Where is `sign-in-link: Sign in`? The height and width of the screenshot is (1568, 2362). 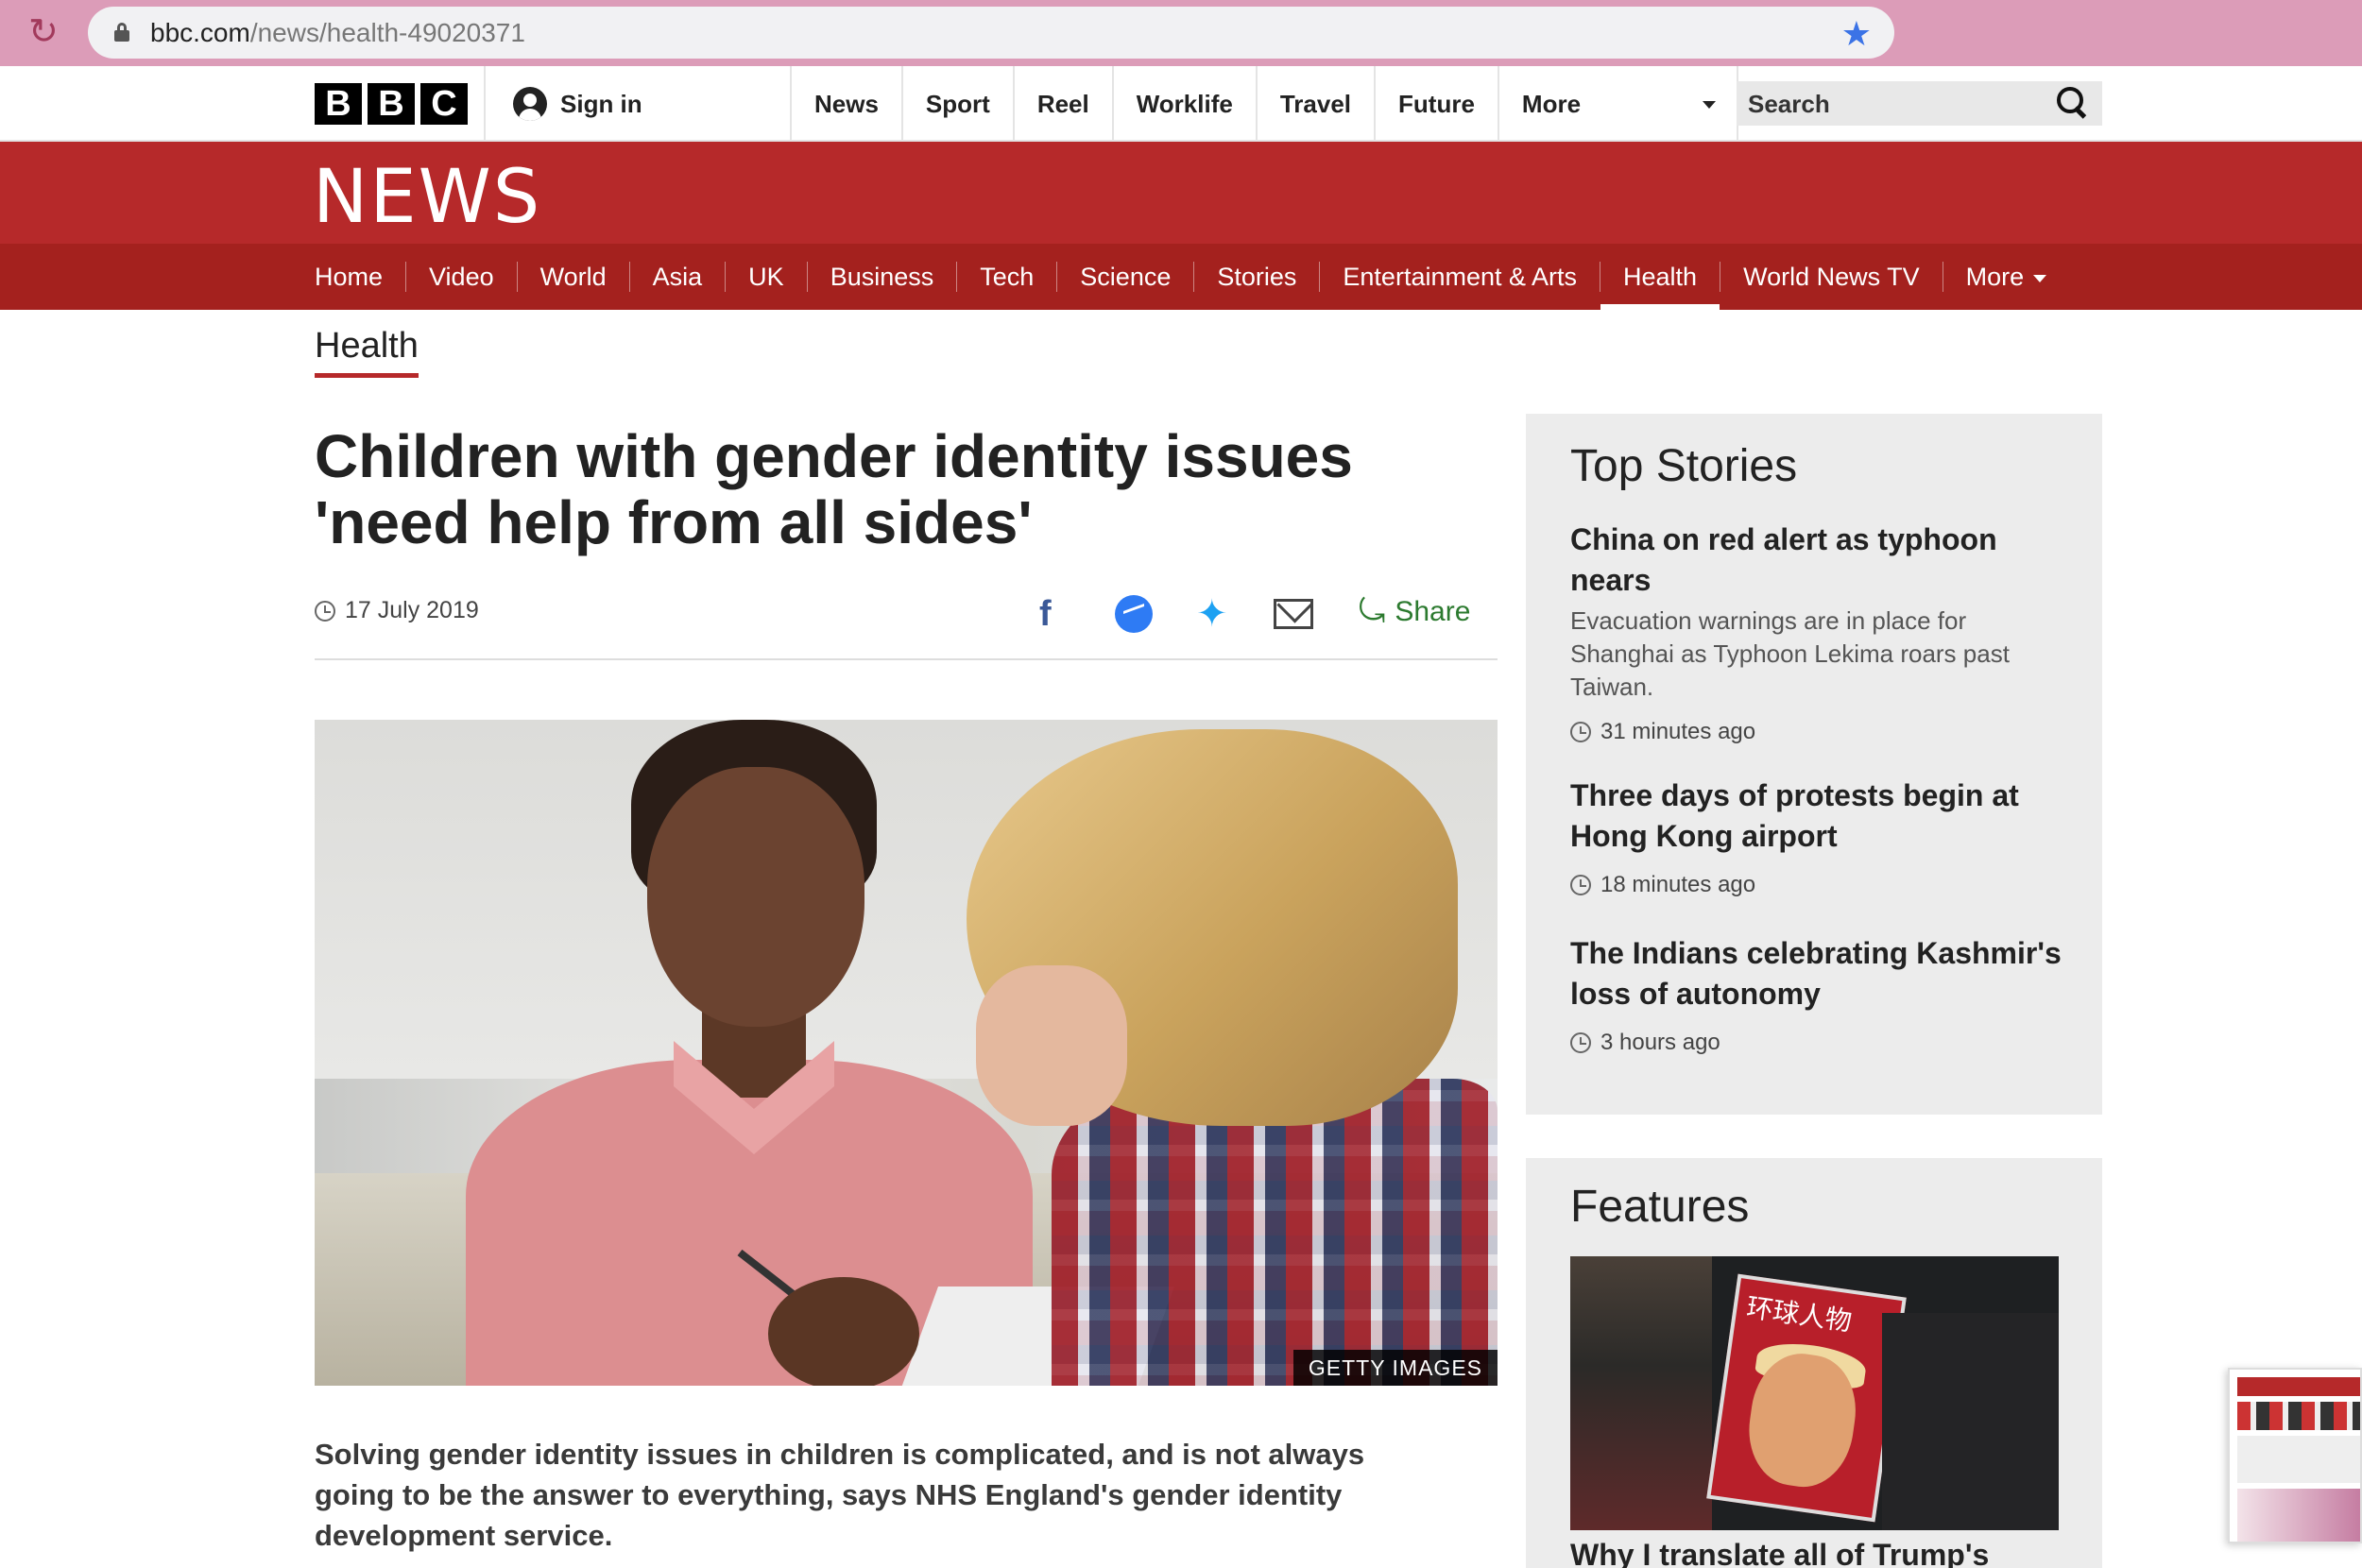
sign-in-link: Sign in is located at coordinates (577, 104).